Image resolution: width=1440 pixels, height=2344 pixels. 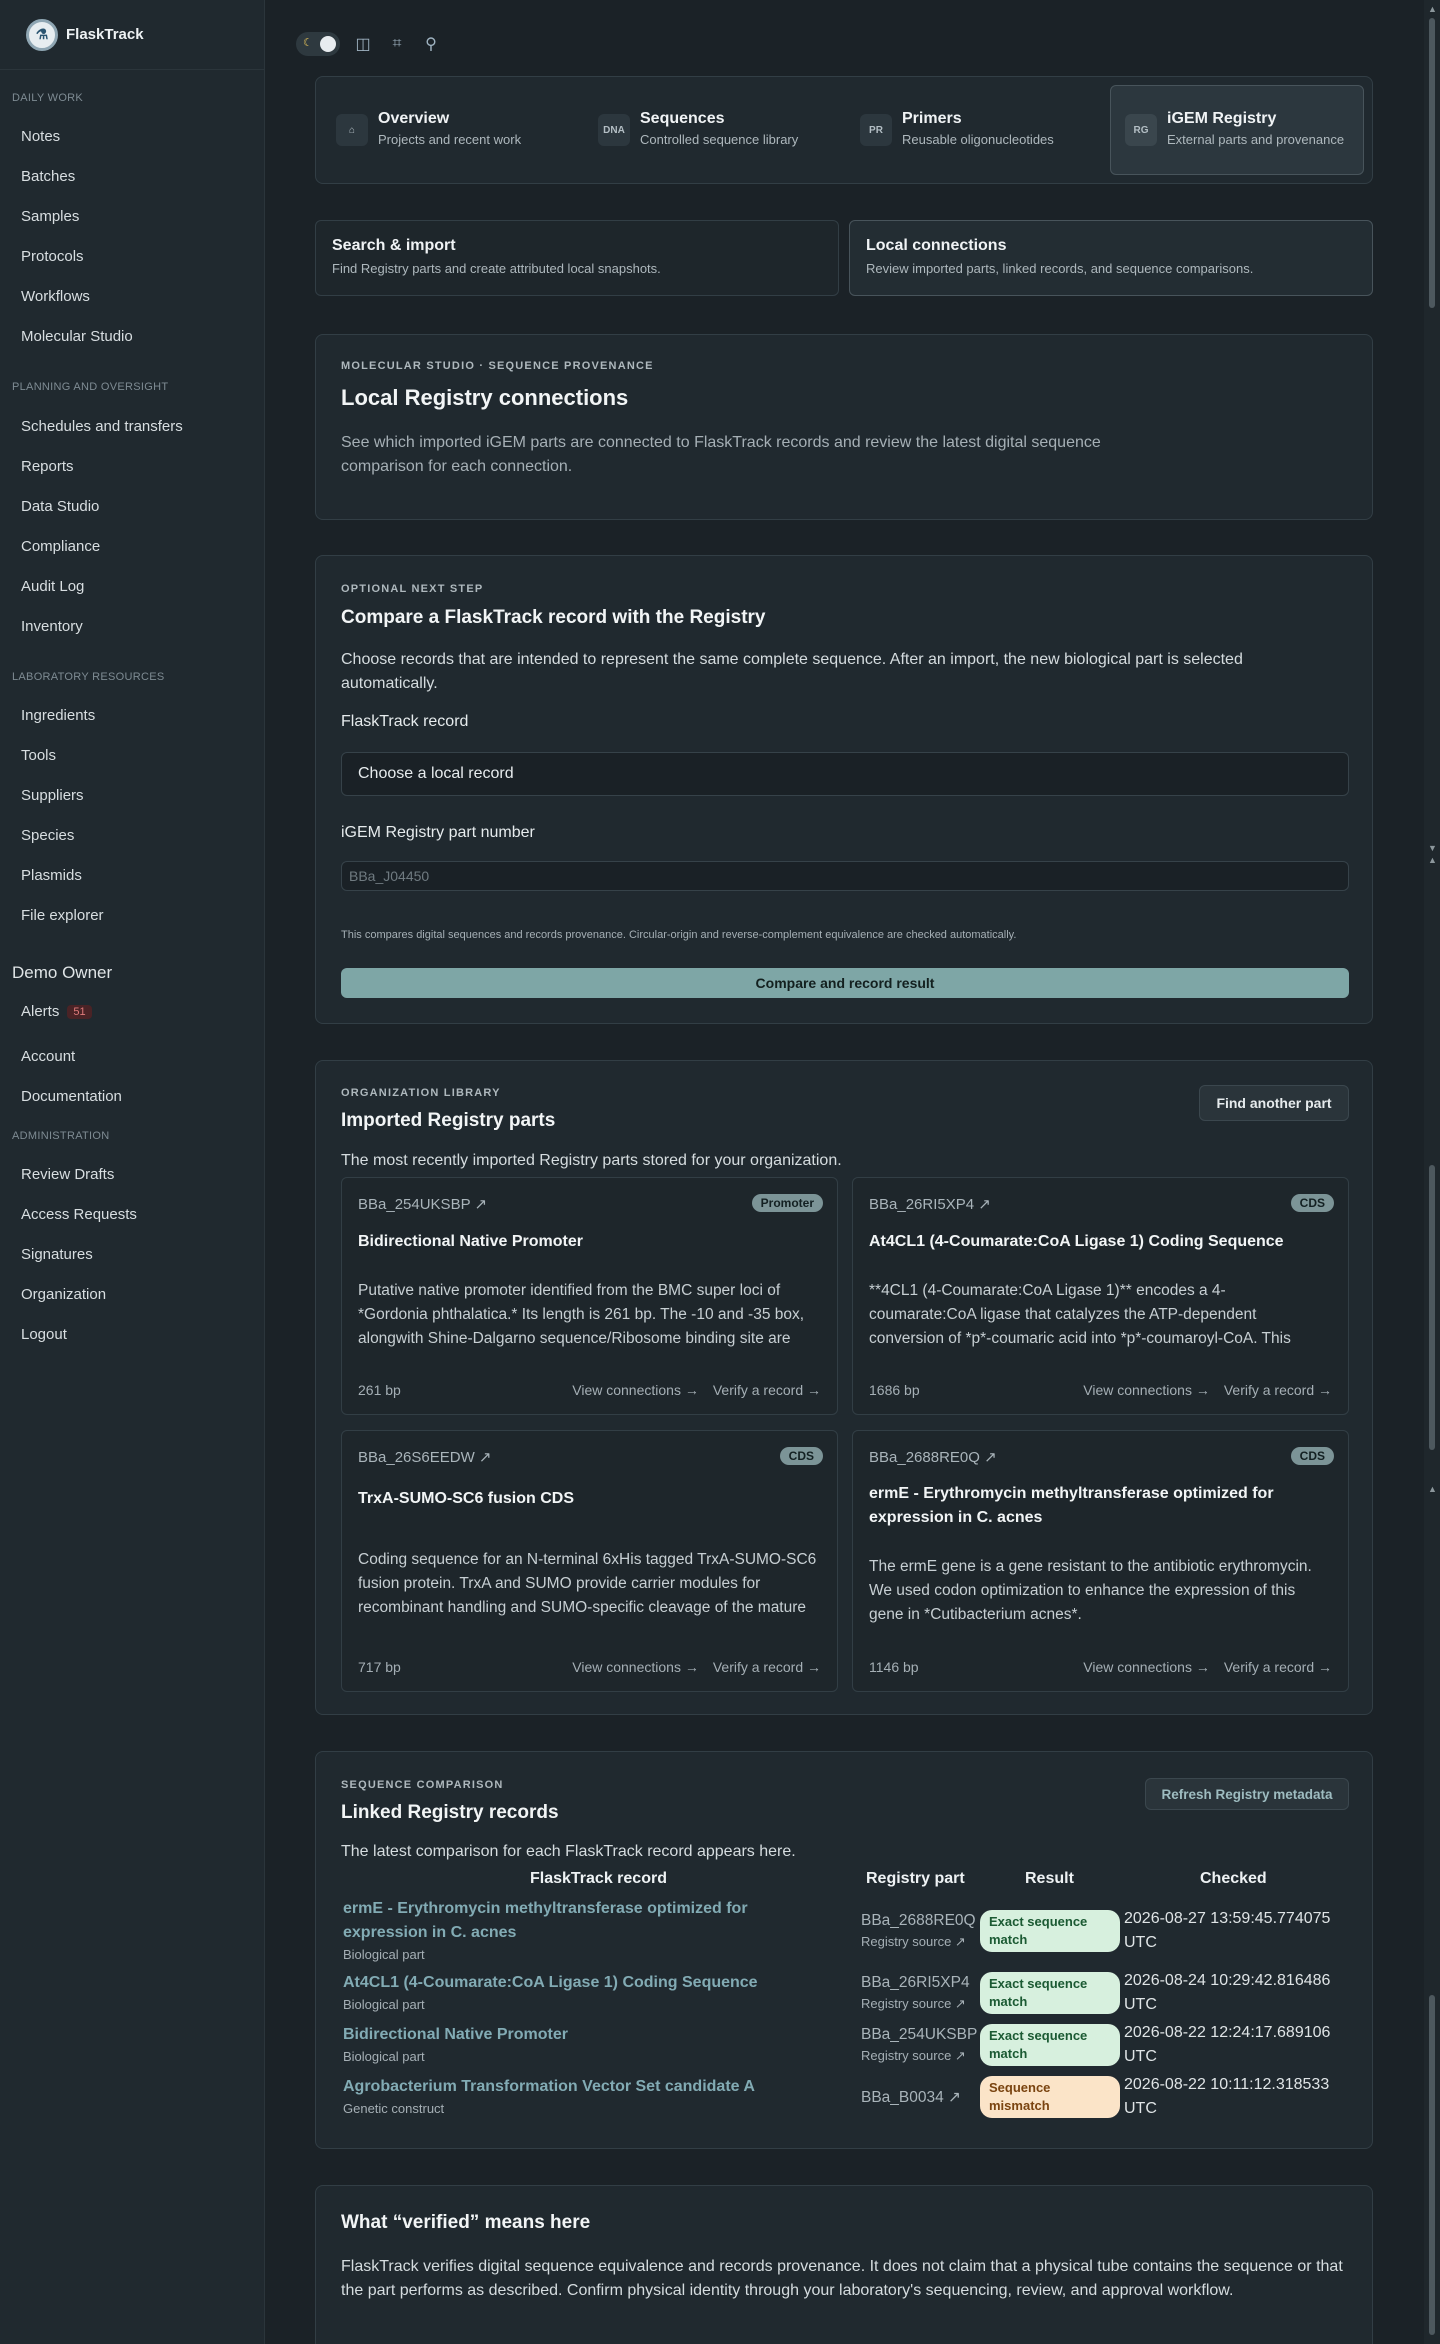 I want to click on scrollbar: ▲ ▼ ▲ ▲, so click(x=1432, y=1172).